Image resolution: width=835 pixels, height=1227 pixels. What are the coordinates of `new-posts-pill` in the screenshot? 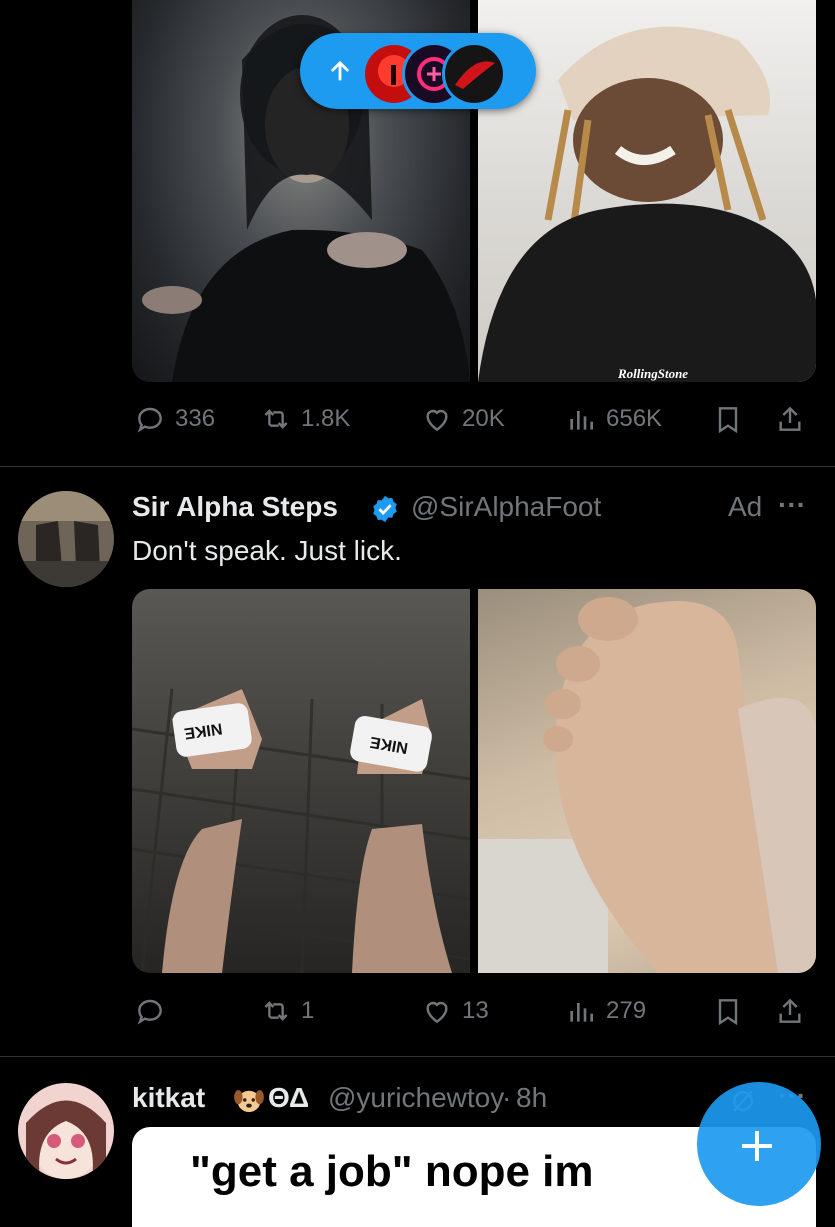 It's located at (418, 71).